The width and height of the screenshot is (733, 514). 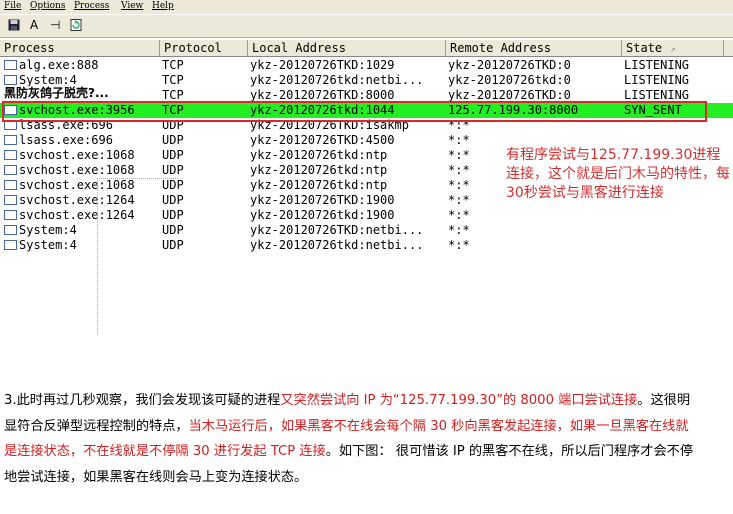 I want to click on sort-arrow-icon: ↗, so click(x=673, y=50).